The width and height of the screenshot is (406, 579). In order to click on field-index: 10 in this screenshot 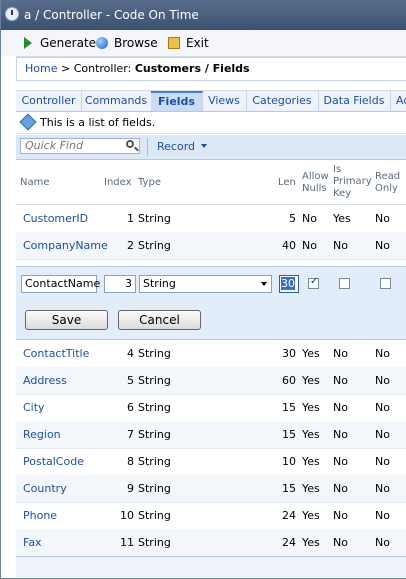, I will do `click(127, 515)`.